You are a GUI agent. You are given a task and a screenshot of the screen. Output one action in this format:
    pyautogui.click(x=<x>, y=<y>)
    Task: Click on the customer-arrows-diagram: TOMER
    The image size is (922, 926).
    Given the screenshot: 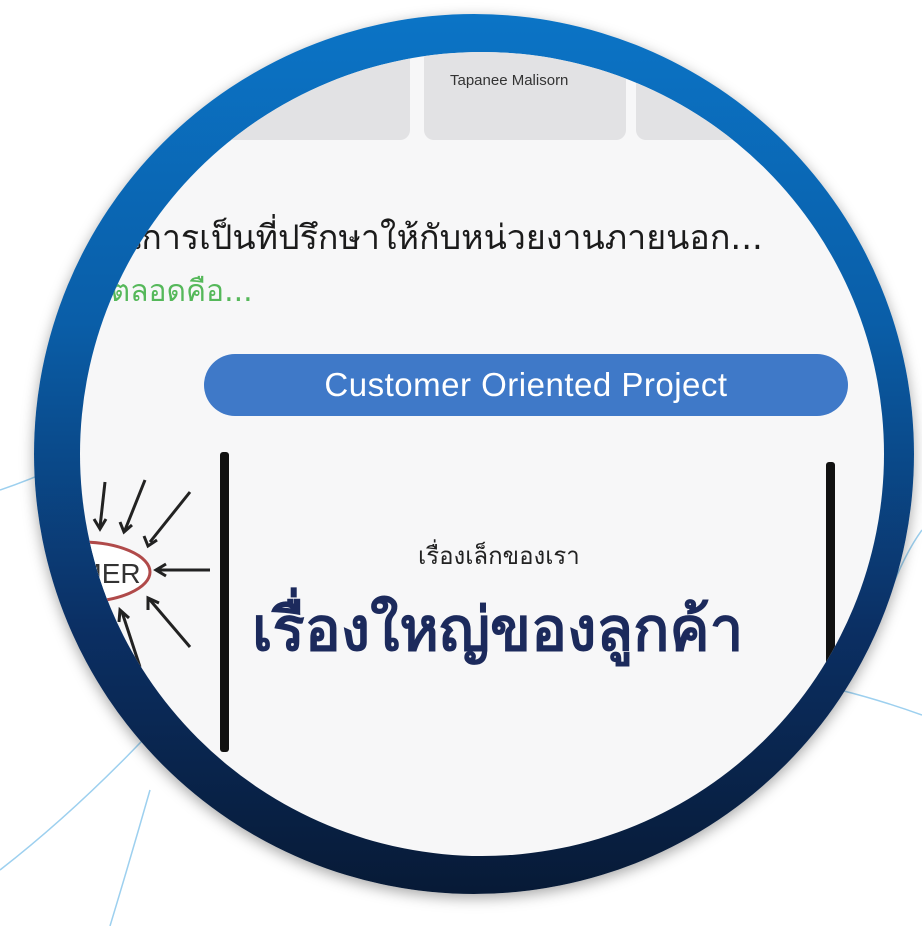 What is the action you would take?
    pyautogui.click(x=145, y=573)
    